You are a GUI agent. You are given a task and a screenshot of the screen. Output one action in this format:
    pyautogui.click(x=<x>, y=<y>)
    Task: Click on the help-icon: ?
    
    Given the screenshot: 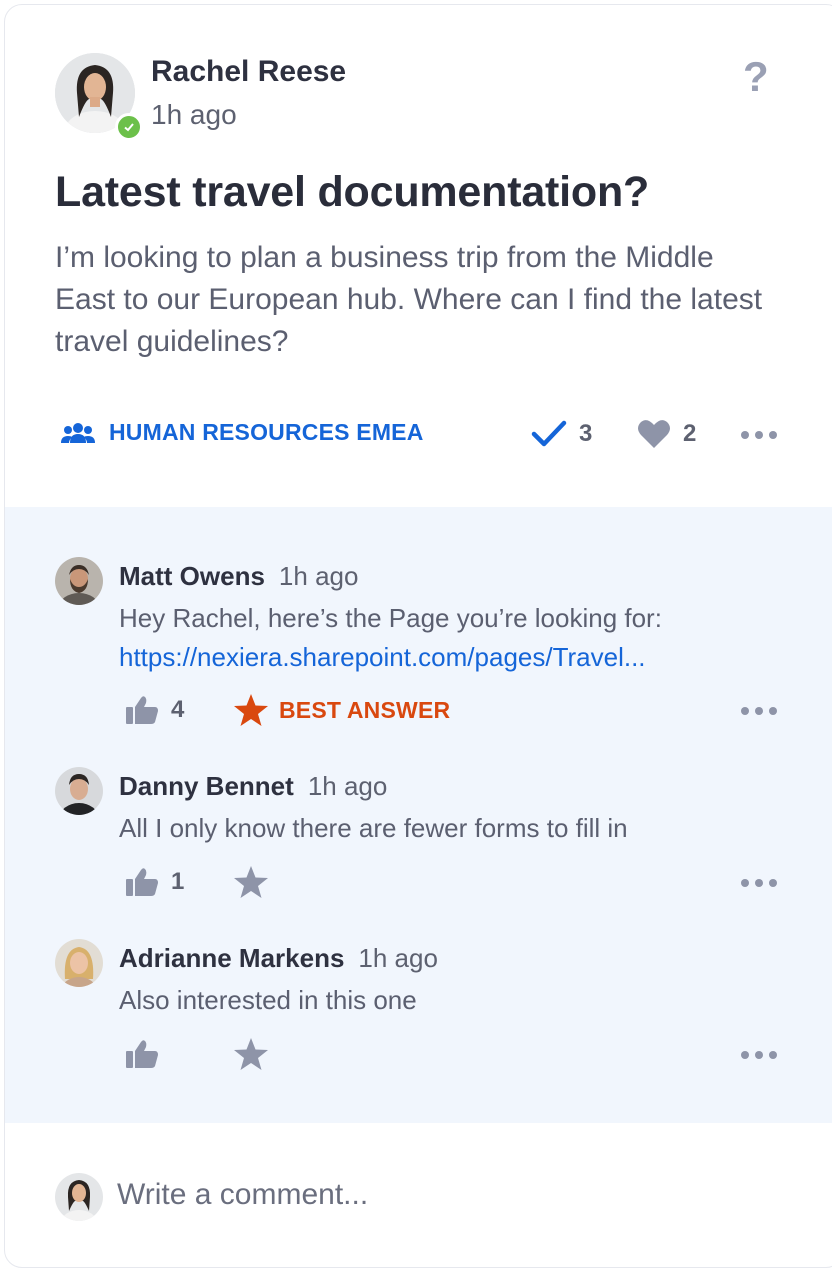 What is the action you would take?
    pyautogui.click(x=756, y=77)
    